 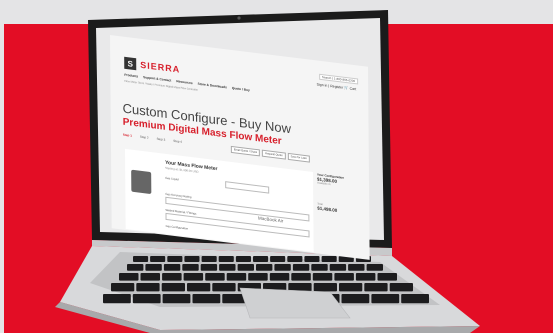 I want to click on nav-products: Products, so click(x=131, y=76).